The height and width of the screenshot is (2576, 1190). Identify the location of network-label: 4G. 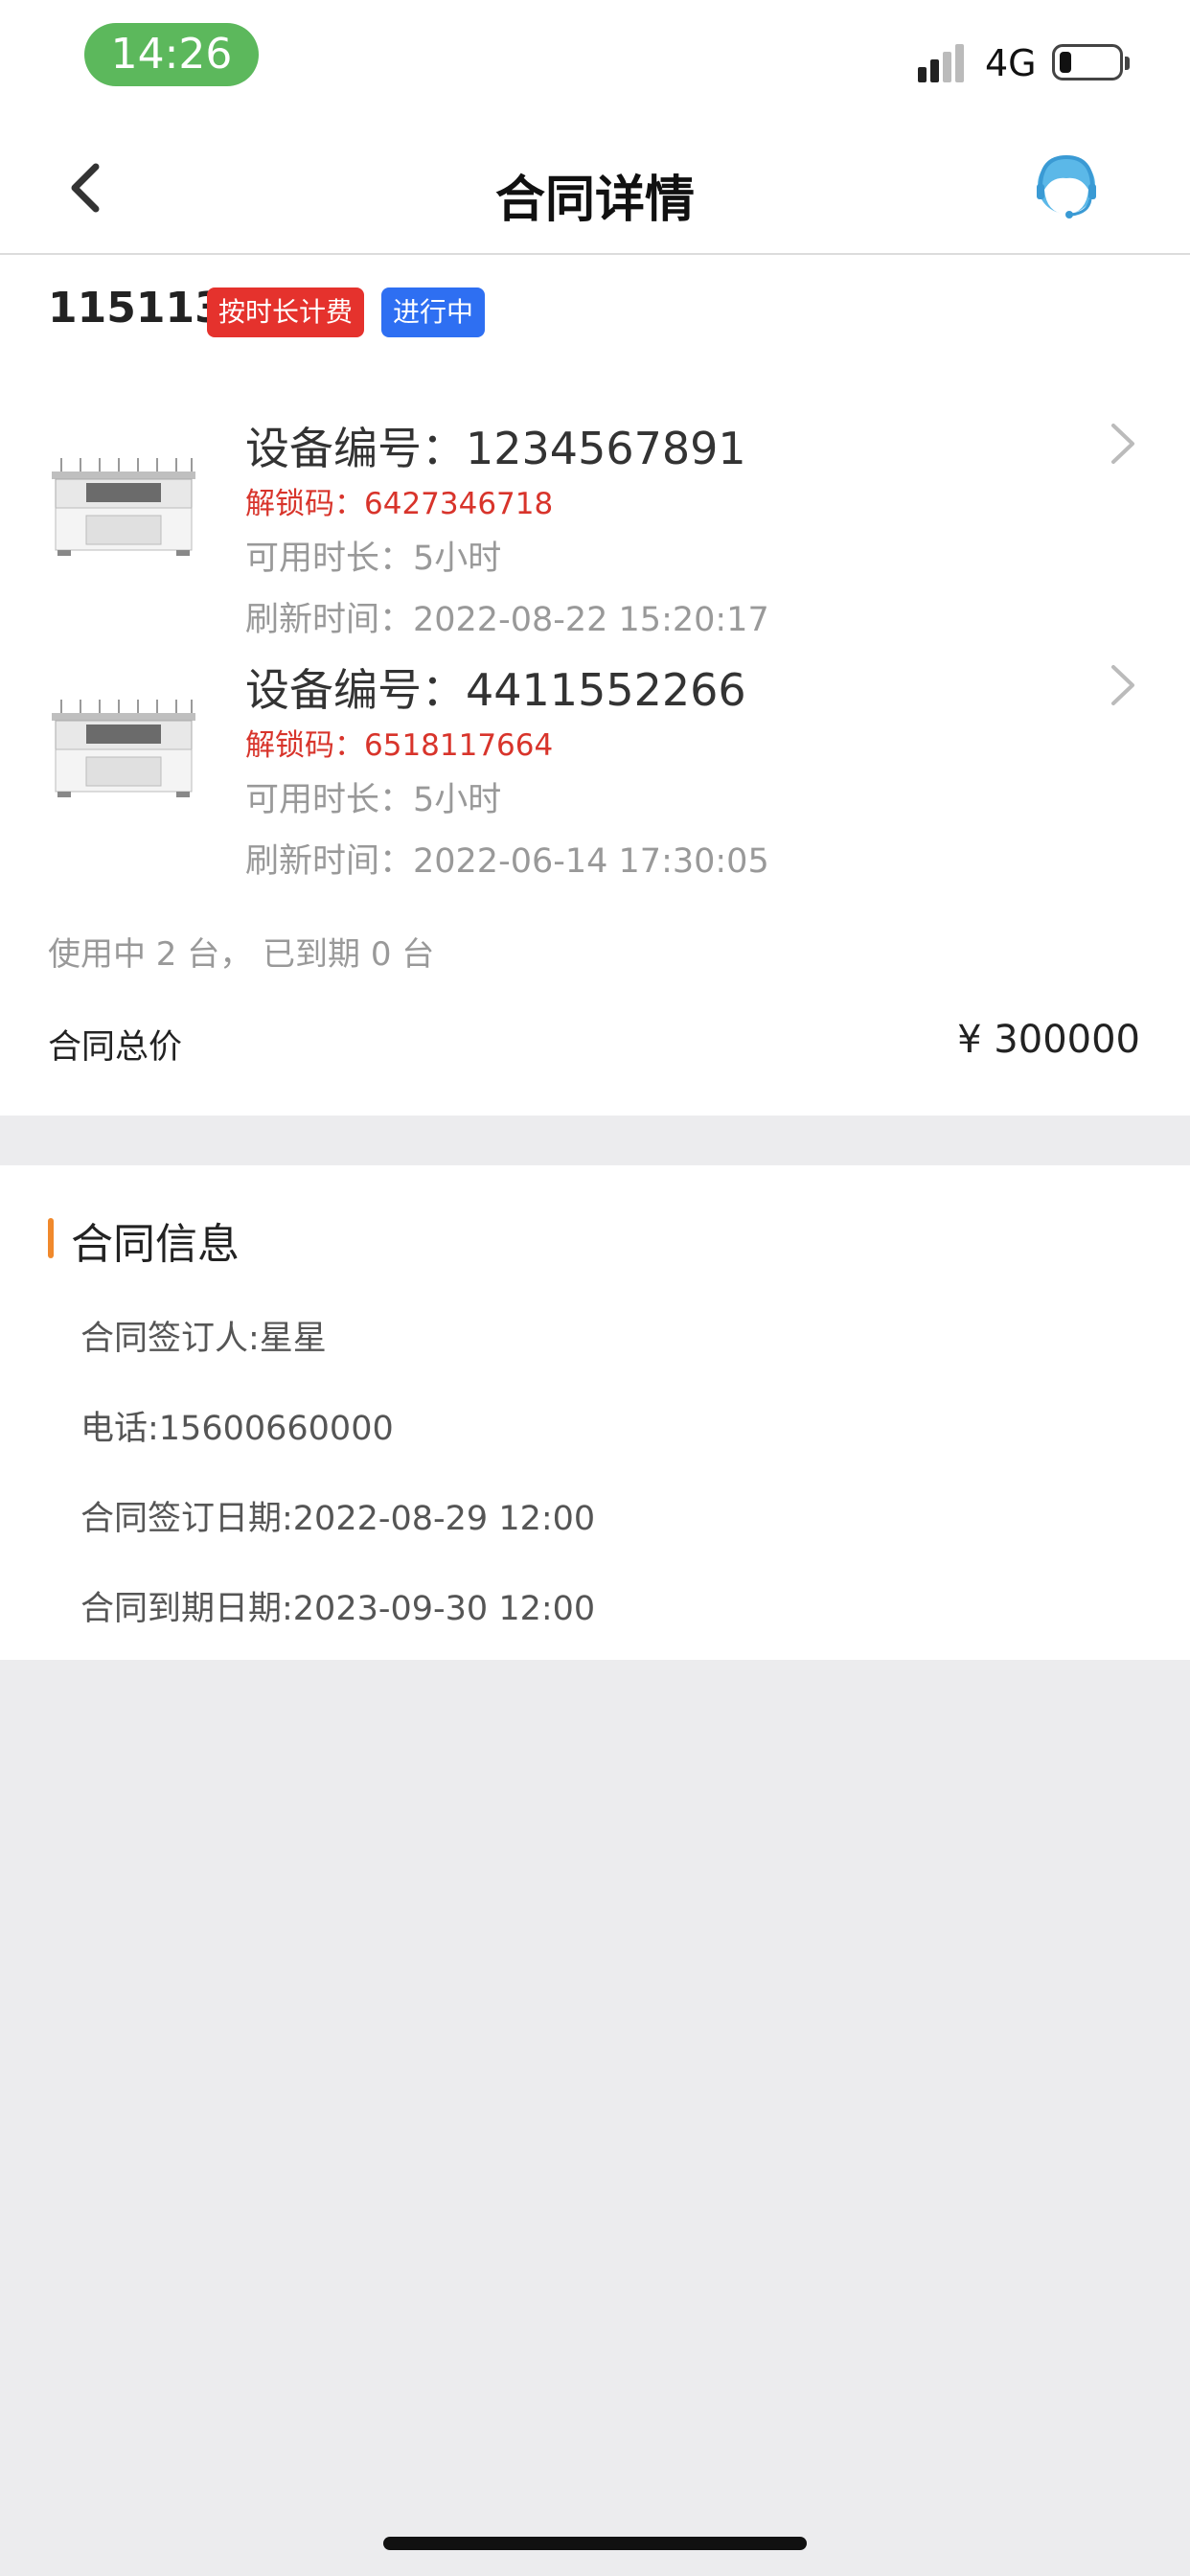
(1011, 63).